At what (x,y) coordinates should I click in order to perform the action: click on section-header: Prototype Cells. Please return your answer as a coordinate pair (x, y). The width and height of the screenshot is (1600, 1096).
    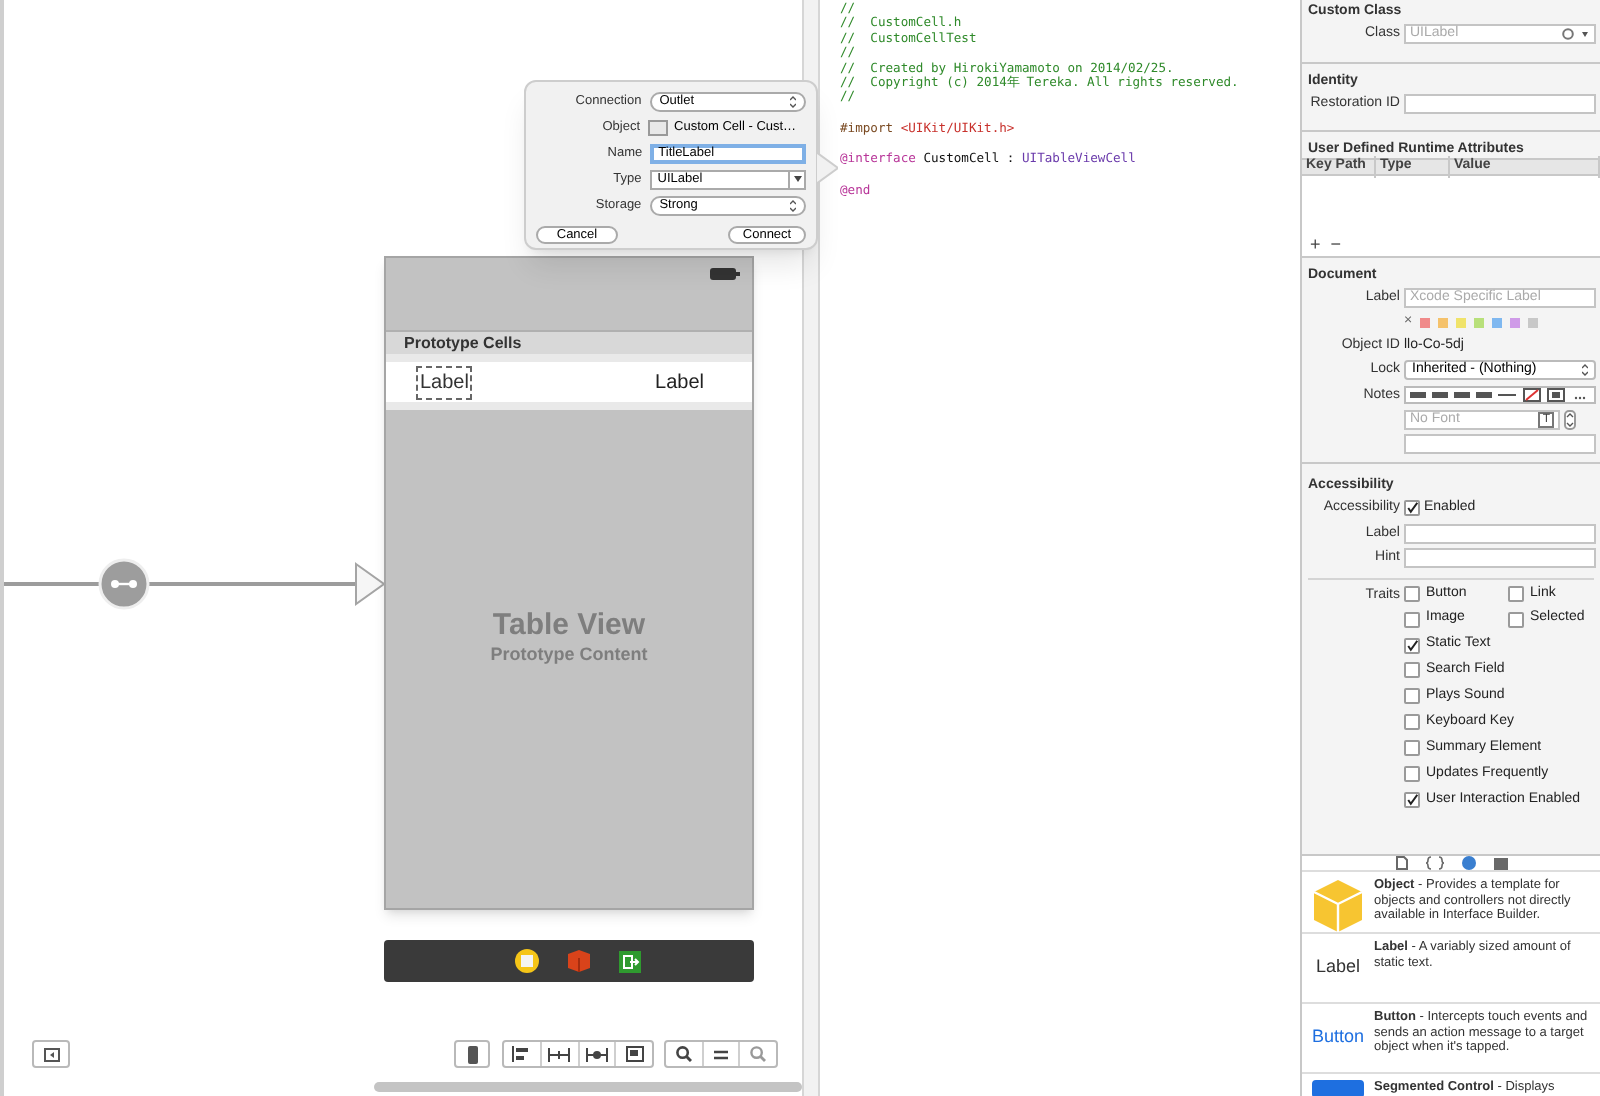
    Looking at the image, I should click on (569, 343).